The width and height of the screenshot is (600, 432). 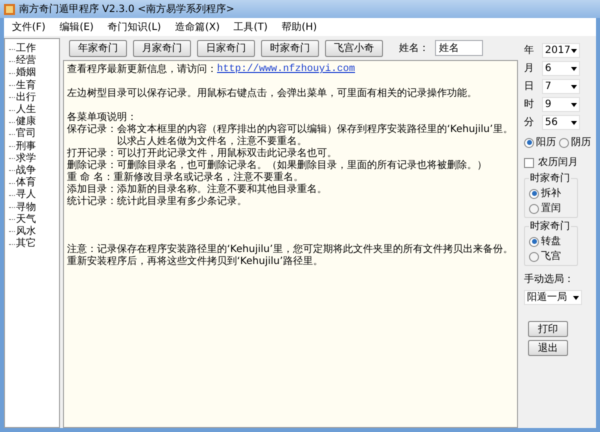 I want to click on date-label: 时, so click(x=529, y=105).